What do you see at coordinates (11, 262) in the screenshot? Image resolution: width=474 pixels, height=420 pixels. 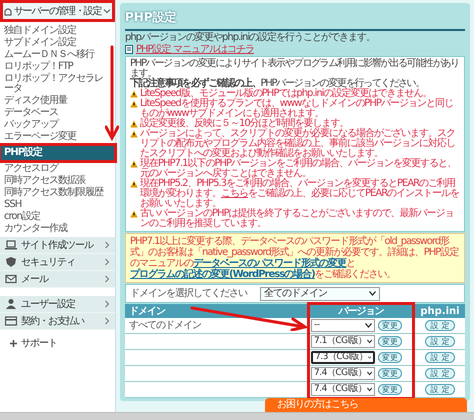 I see `shield-icon` at bounding box center [11, 262].